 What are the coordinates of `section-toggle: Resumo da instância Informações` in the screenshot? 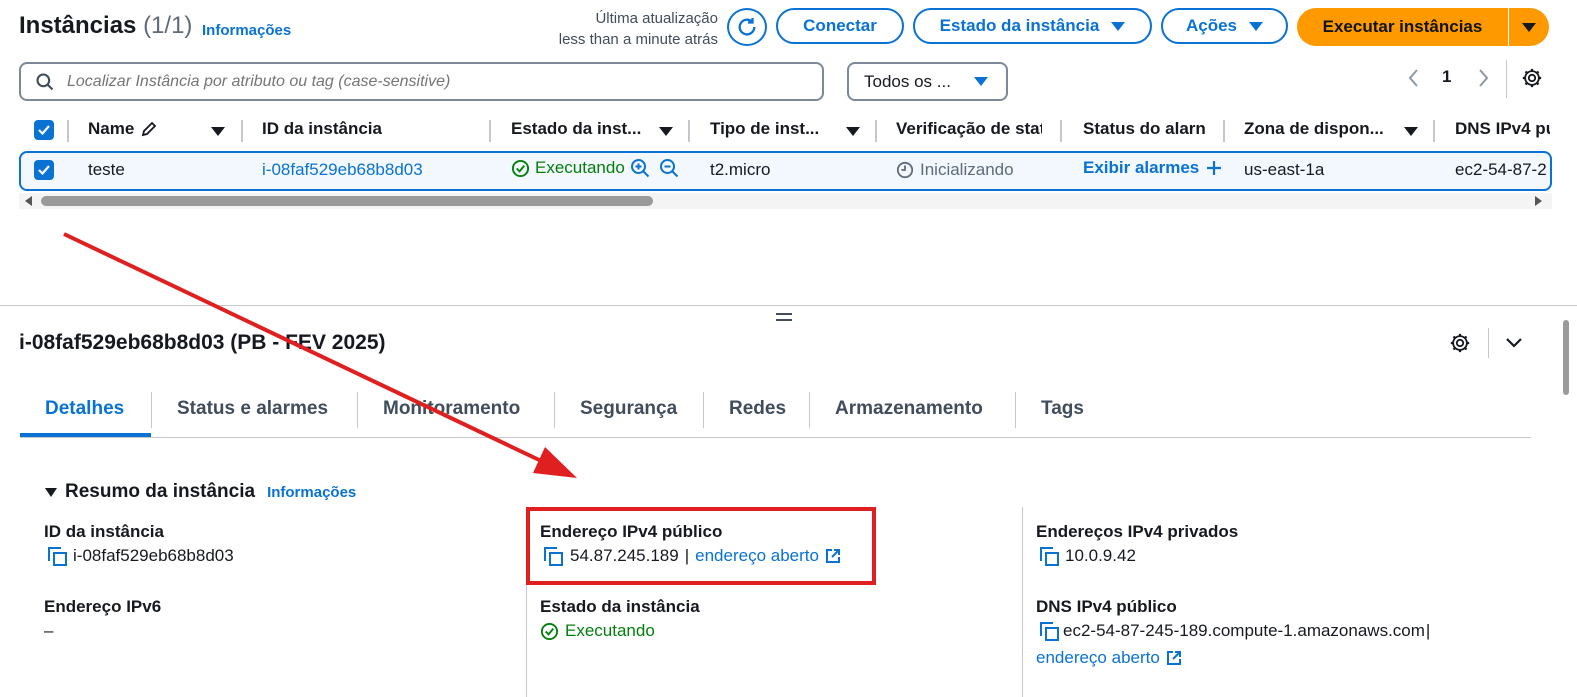 It's located at (200, 492).